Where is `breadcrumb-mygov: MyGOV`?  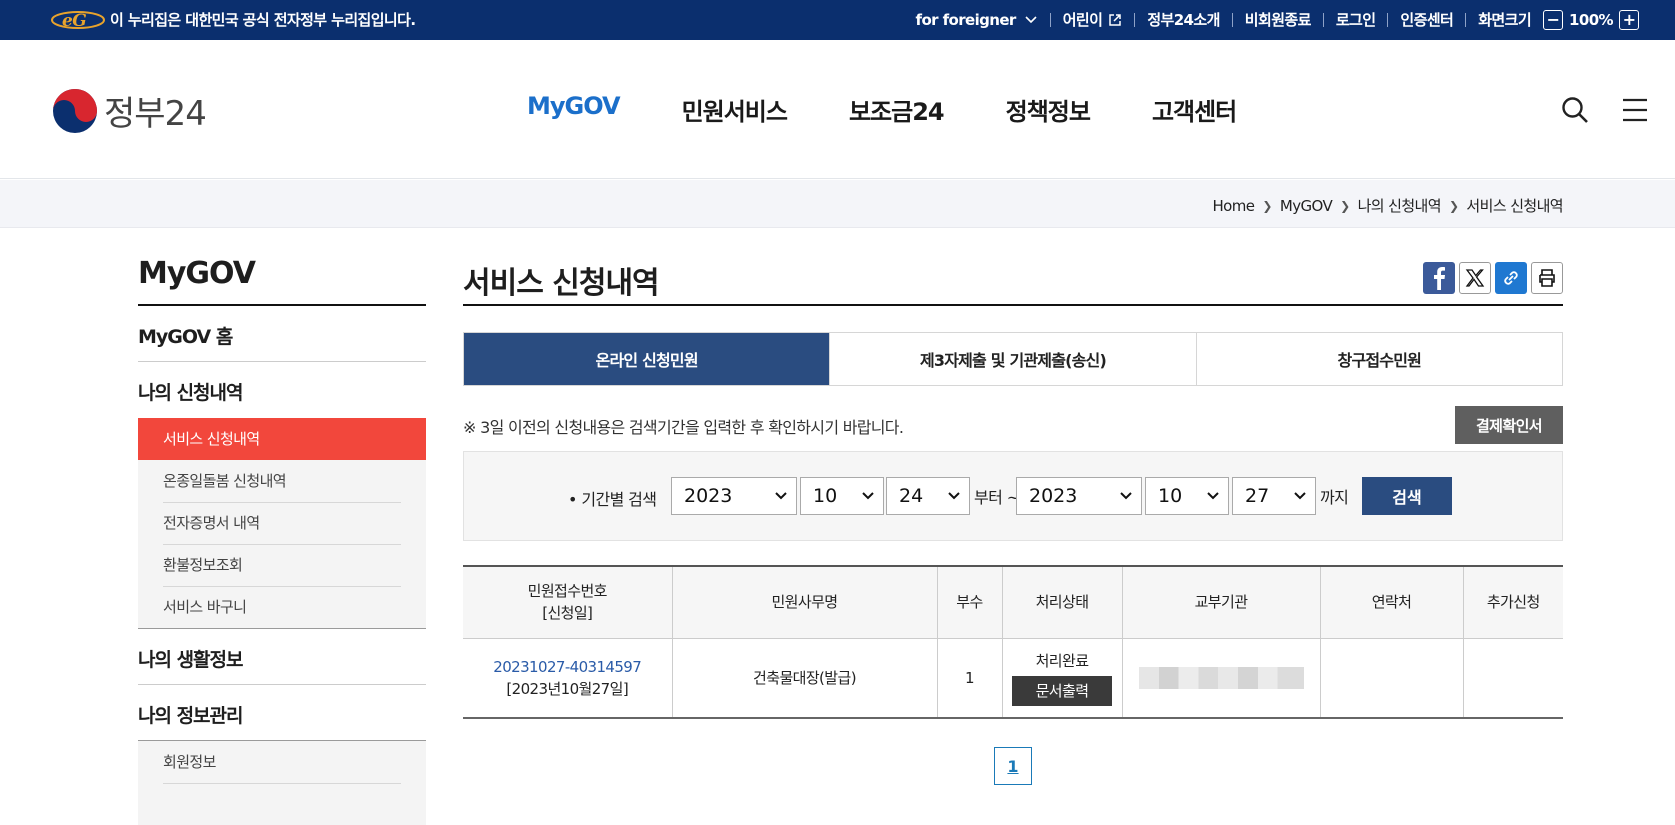
breadcrumb-mygov: MyGOV is located at coordinates (1306, 206).